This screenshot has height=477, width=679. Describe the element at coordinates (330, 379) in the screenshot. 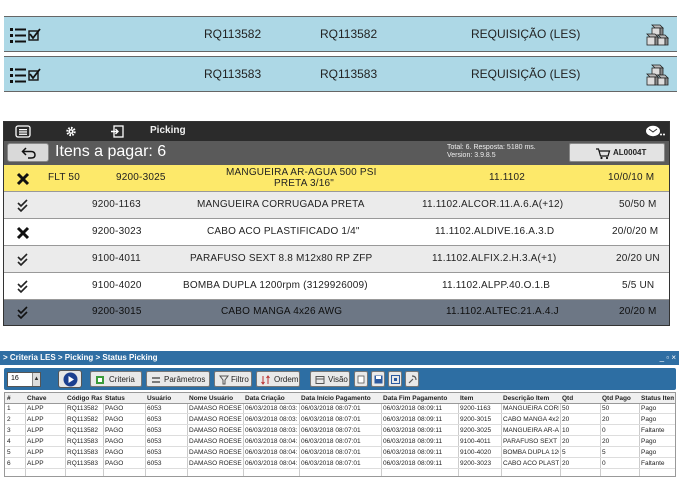

I see `view-button: Visão` at that location.